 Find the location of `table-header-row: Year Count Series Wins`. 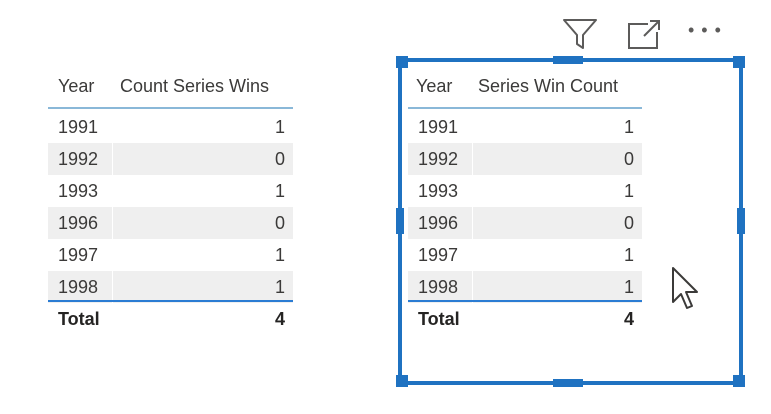

table-header-row: Year Count Series Wins is located at coordinates (170, 86).